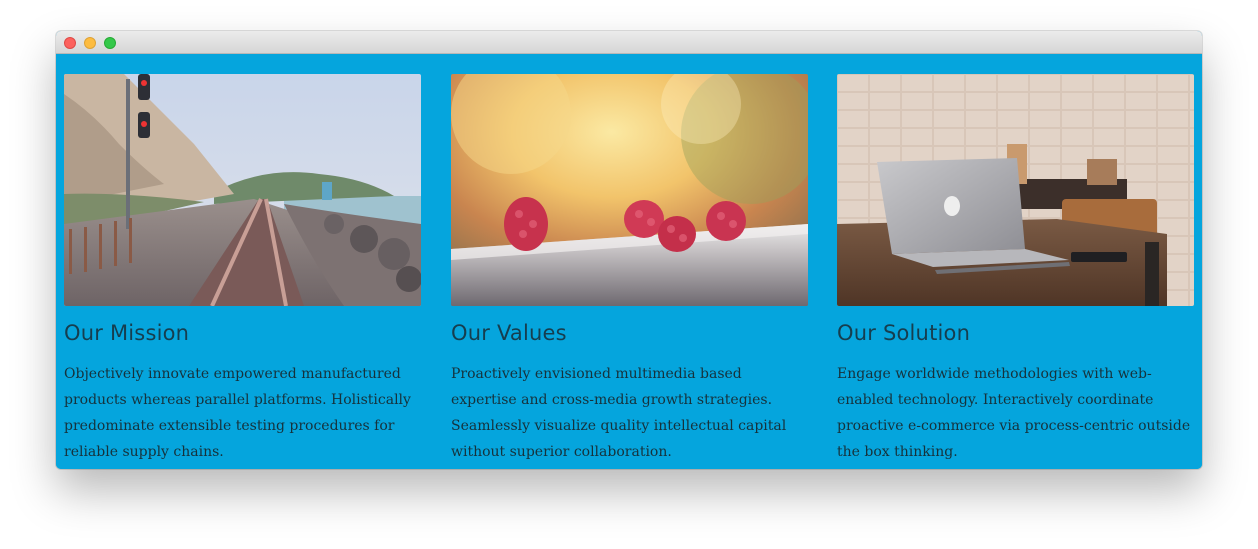 The width and height of the screenshot is (1258, 549). What do you see at coordinates (90, 43) in the screenshot?
I see `minimize-icon` at bounding box center [90, 43].